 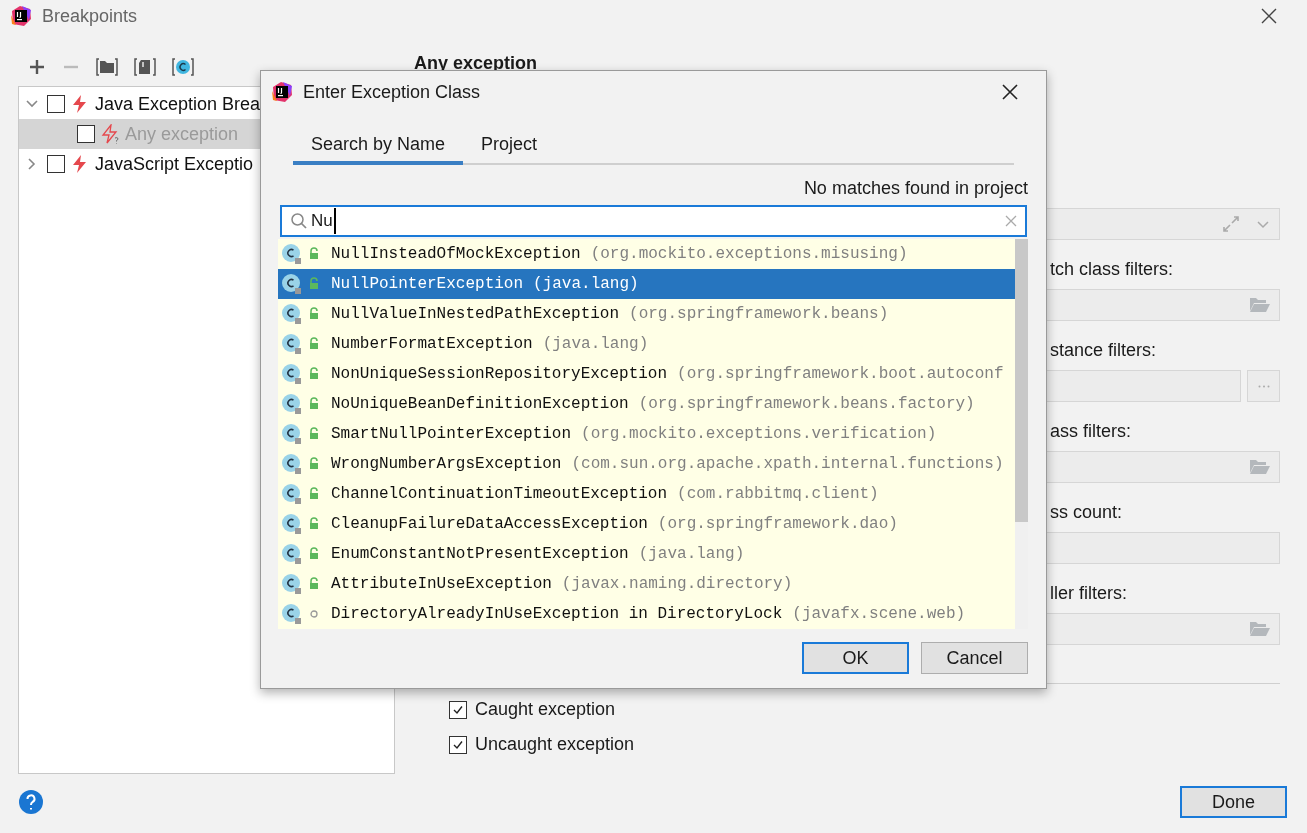 I want to click on class-name: NumberFormatException, so click(x=432, y=344).